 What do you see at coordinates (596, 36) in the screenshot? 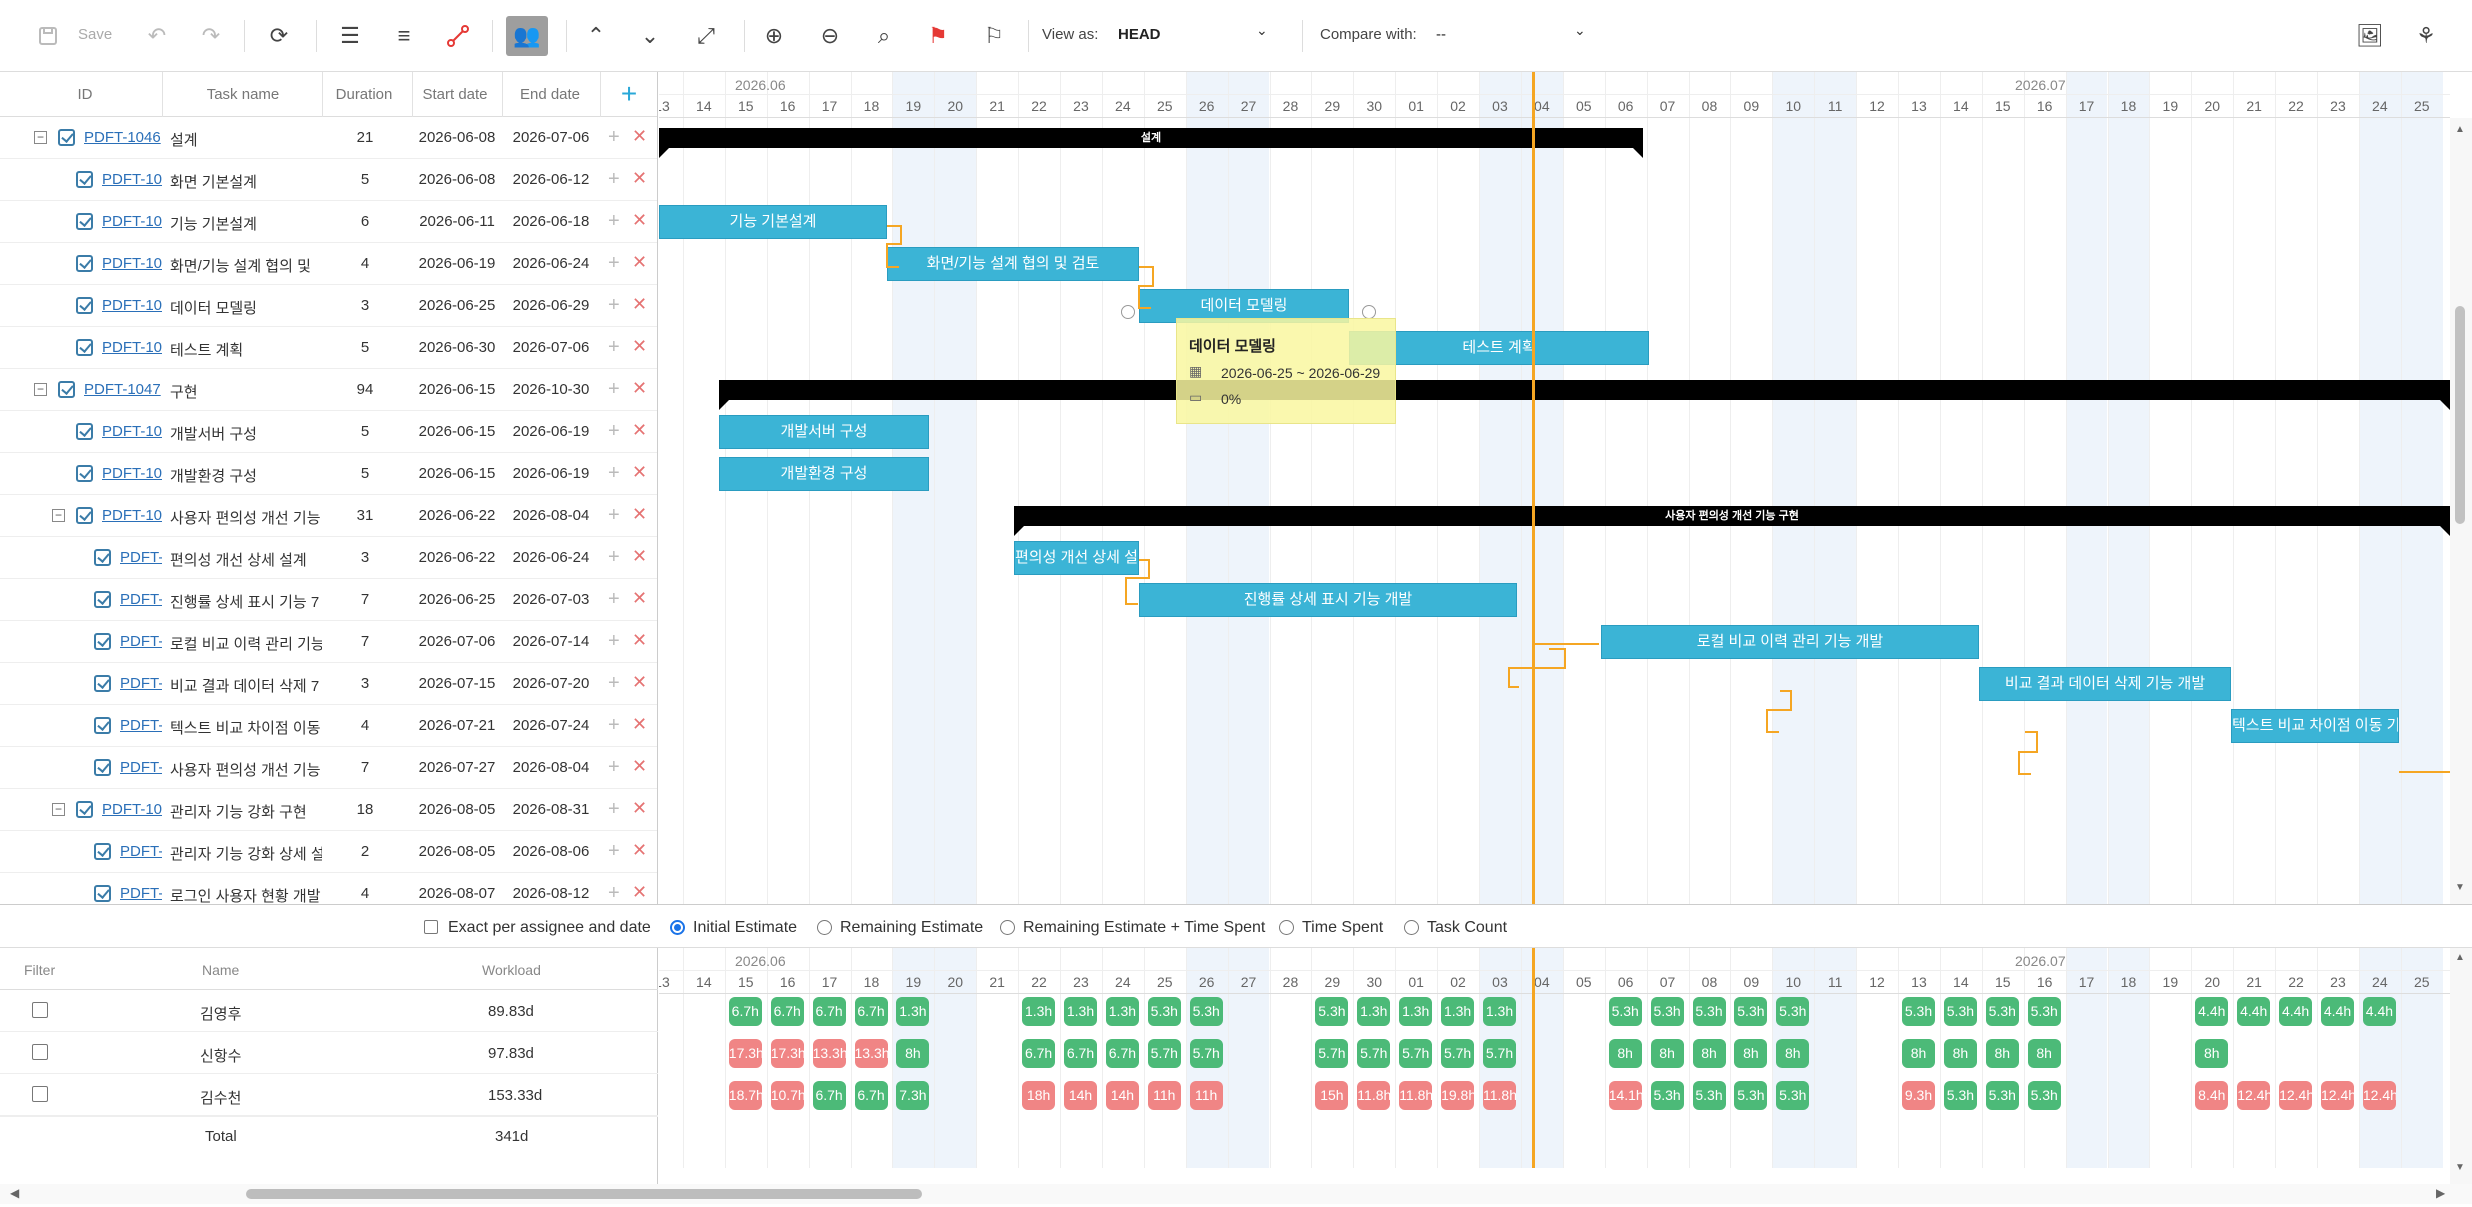
I see `expand-all-icon: ⌃` at bounding box center [596, 36].